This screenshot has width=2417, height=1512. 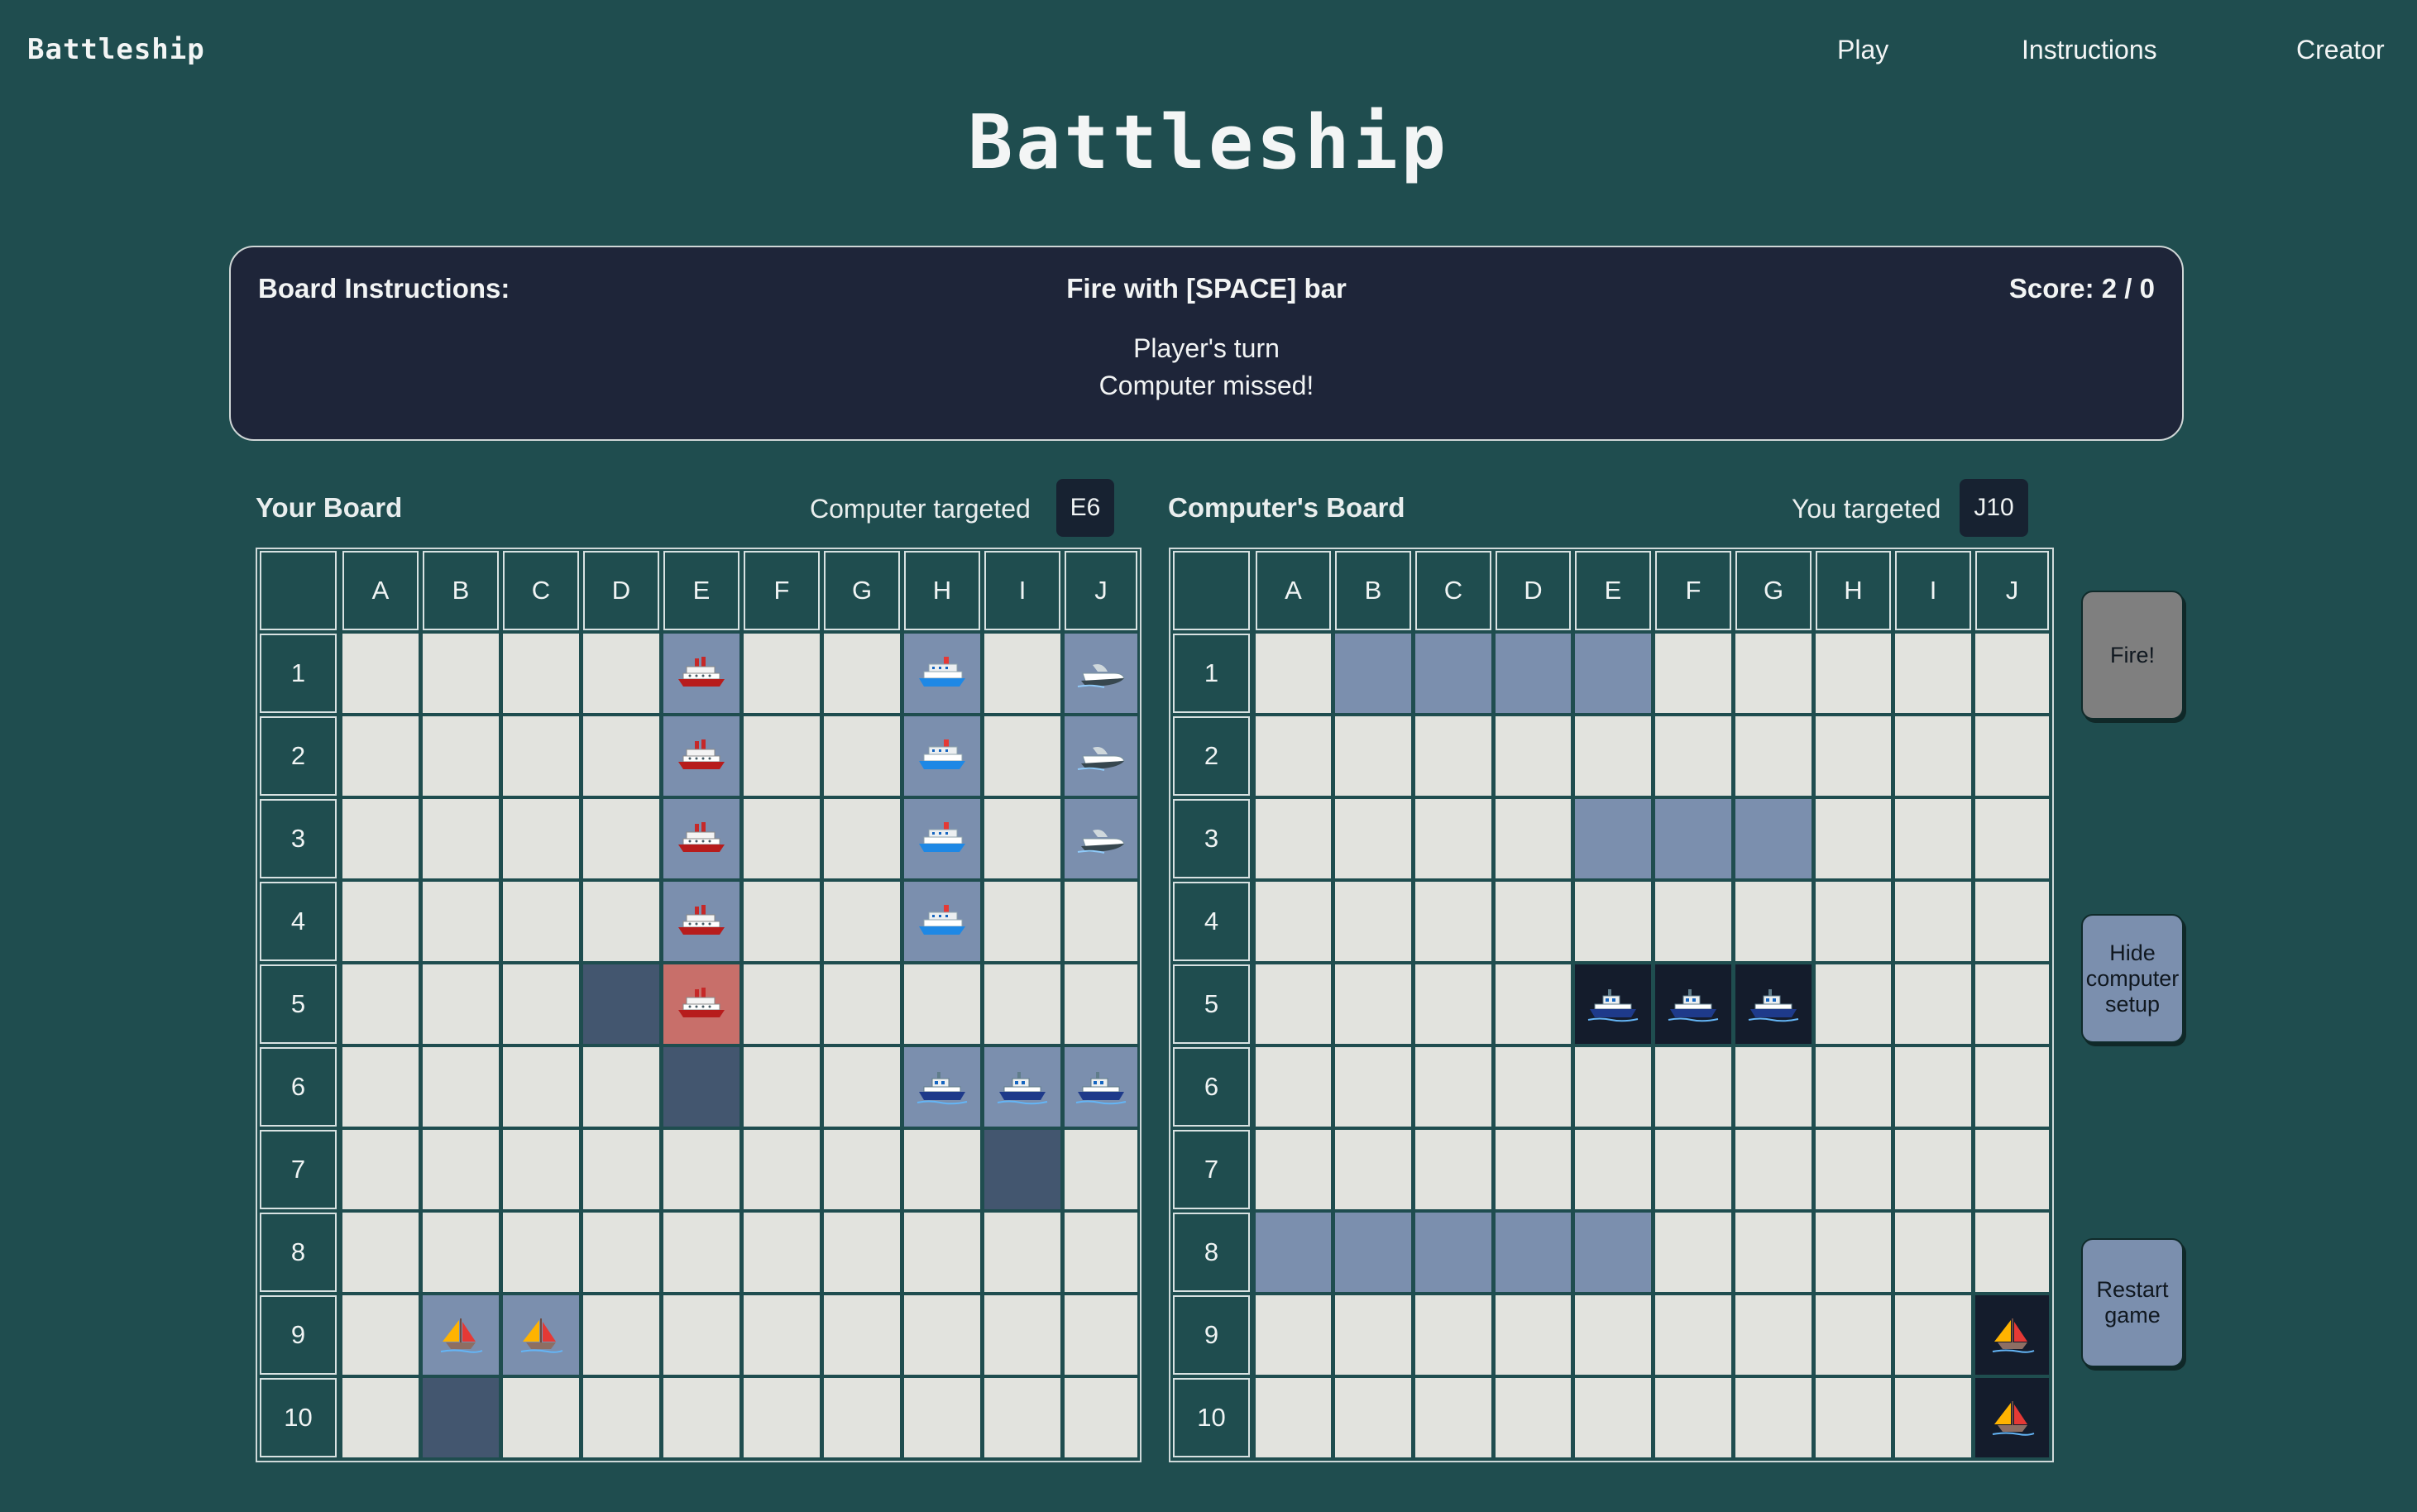 What do you see at coordinates (1693, 1004) in the screenshot?
I see `computer-cell-f5` at bounding box center [1693, 1004].